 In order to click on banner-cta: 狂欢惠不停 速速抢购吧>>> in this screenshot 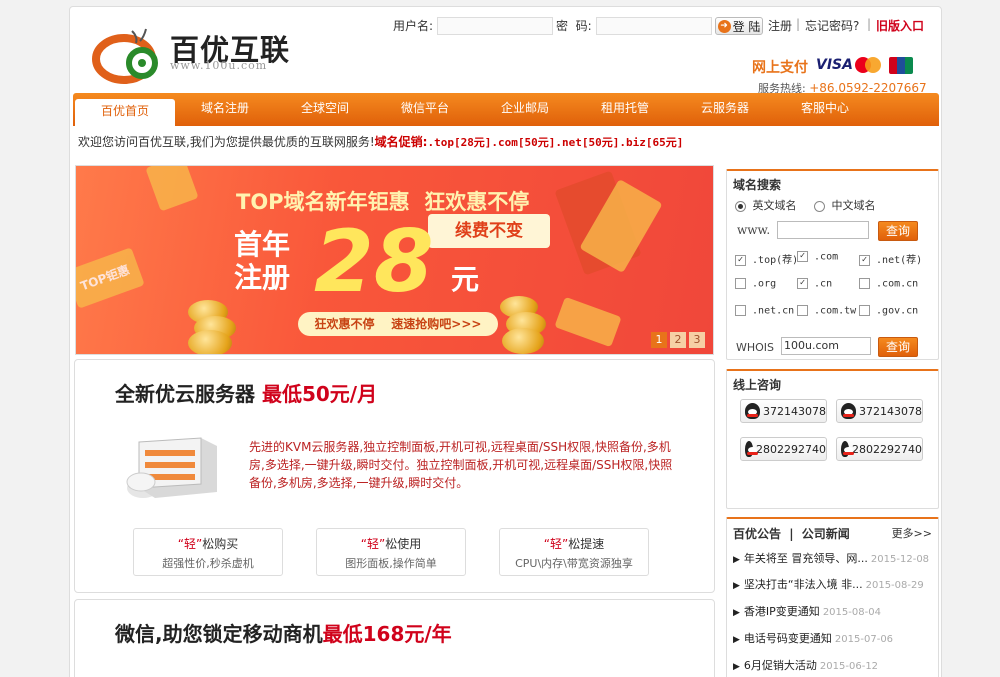, I will do `click(398, 324)`.